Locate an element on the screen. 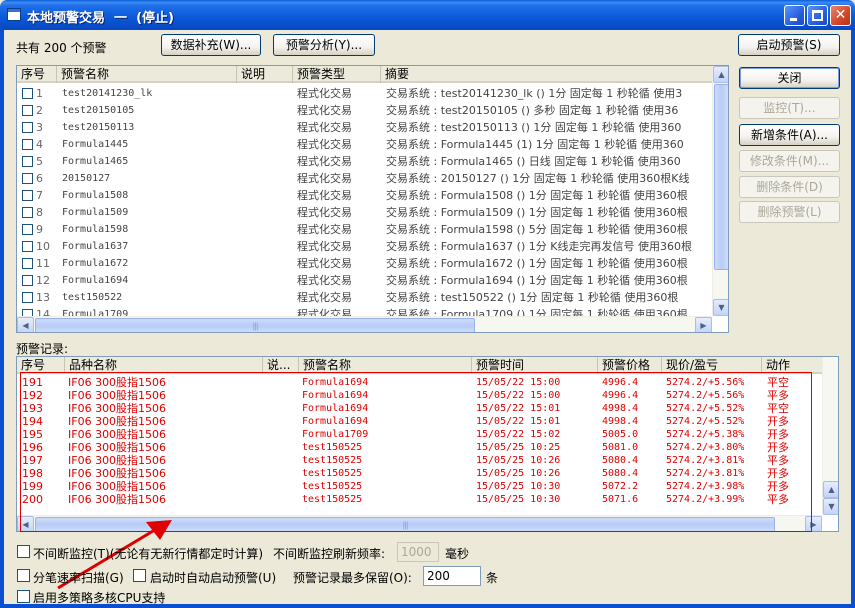 The height and width of the screenshot is (608, 855). alerts-hscroll-thumb: ||| is located at coordinates (255, 325).